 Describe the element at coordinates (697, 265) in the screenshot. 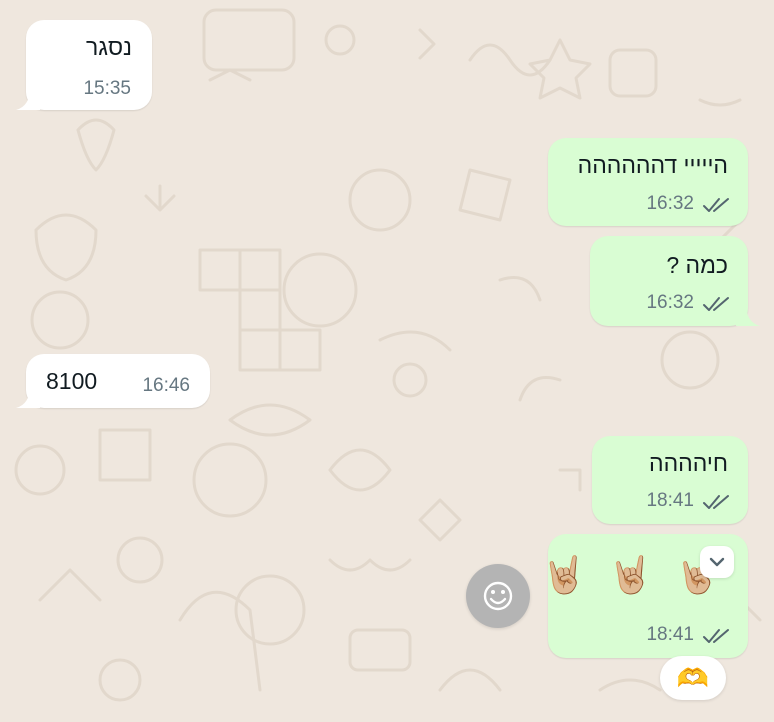

I see `message-text: כמה ?` at that location.